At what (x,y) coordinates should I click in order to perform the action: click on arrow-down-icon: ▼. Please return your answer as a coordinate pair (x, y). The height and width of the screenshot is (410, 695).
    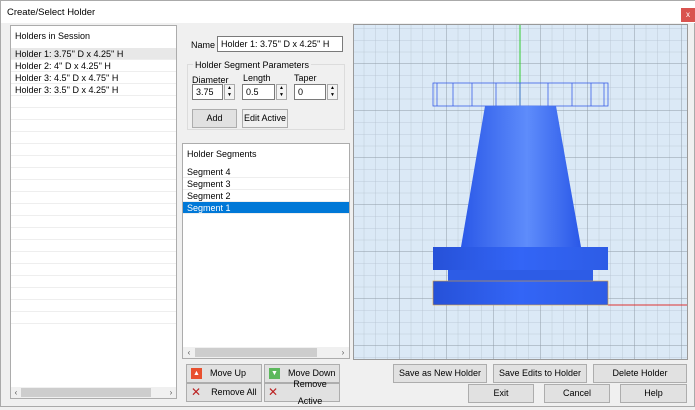
    Looking at the image, I should click on (274, 373).